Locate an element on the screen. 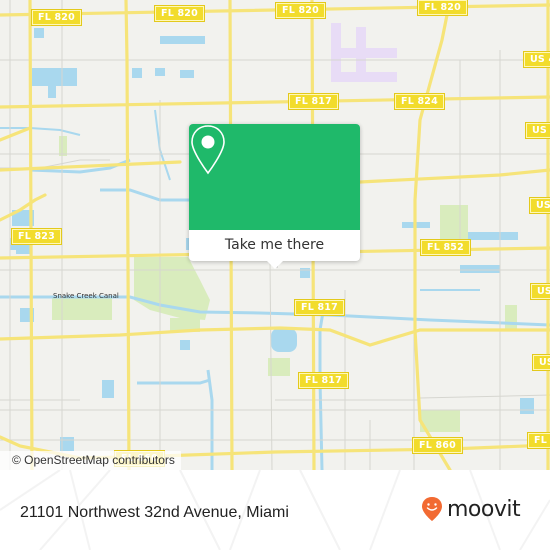 This screenshot has width=550, height=550. road-shield: FL 823 is located at coordinates (36, 236).